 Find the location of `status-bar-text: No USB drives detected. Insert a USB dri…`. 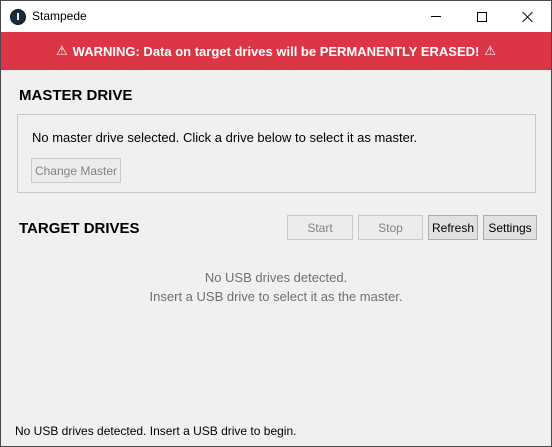

status-bar-text: No USB drives detected. Insert a USB dri… is located at coordinates (156, 431).